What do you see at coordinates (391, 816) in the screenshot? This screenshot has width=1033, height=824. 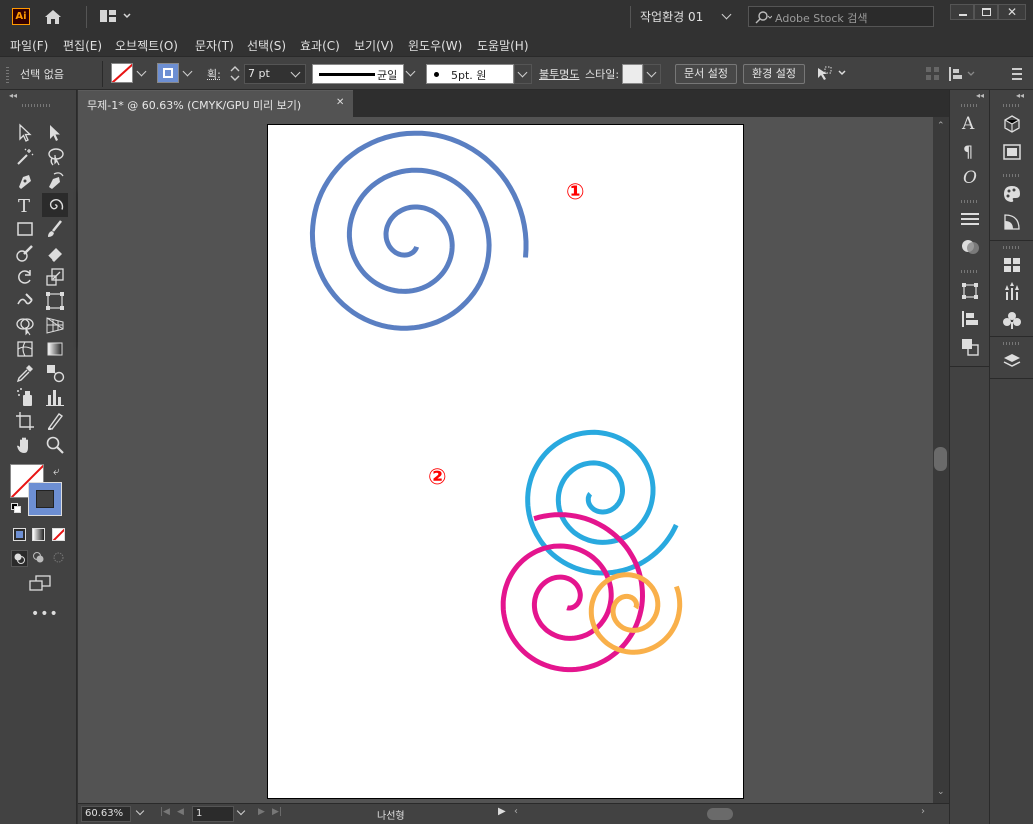 I see `status-tool-name: 나선형` at bounding box center [391, 816].